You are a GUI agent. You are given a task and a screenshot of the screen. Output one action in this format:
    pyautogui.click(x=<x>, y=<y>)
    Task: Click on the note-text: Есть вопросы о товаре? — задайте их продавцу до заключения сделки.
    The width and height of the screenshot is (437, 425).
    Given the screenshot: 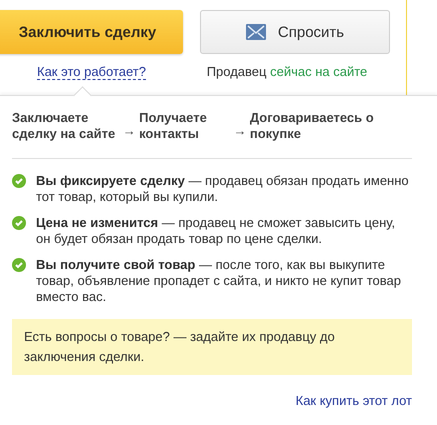 What is the action you would take?
    pyautogui.click(x=212, y=347)
    